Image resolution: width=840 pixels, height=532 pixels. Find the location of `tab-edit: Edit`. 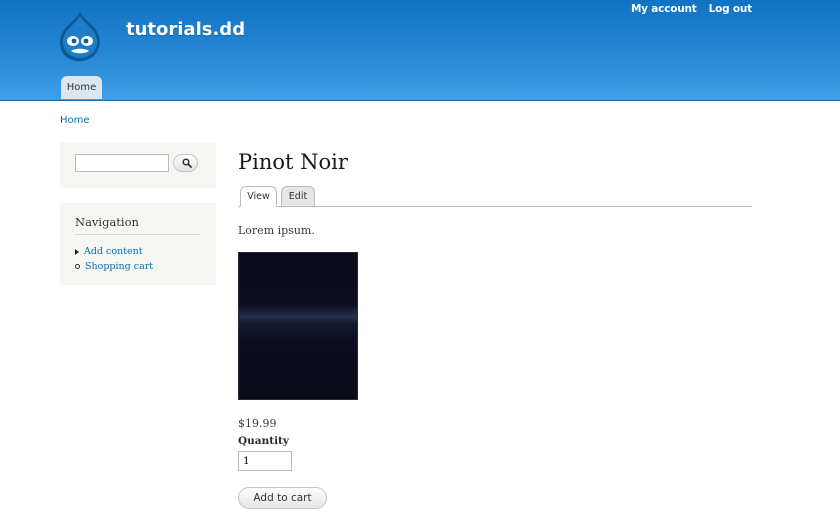

tab-edit: Edit is located at coordinates (298, 196).